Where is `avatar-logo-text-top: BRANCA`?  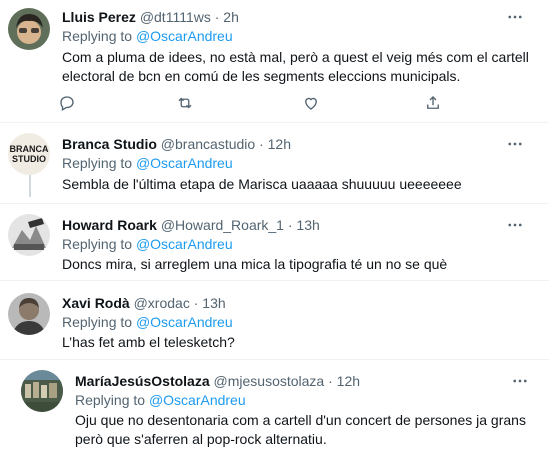 avatar-logo-text-top: BRANCA is located at coordinates (29, 149).